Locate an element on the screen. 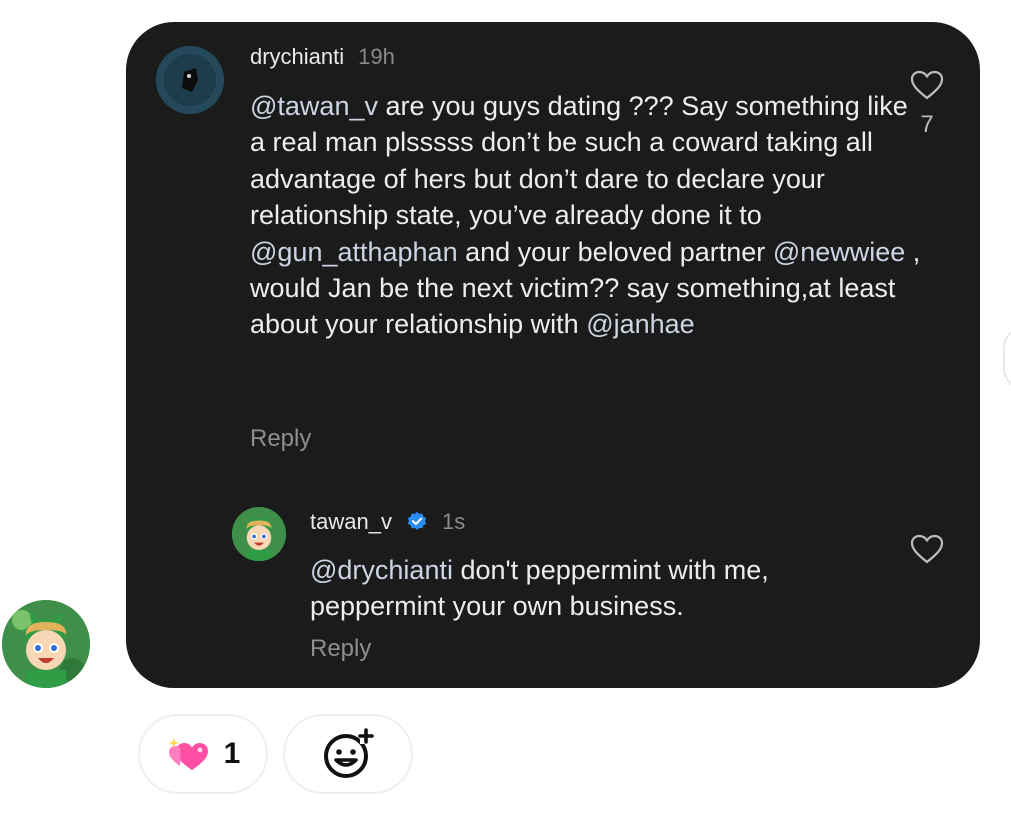 This screenshot has height=830, width=1011. comment-avatar-drychianti is located at coordinates (190, 80).